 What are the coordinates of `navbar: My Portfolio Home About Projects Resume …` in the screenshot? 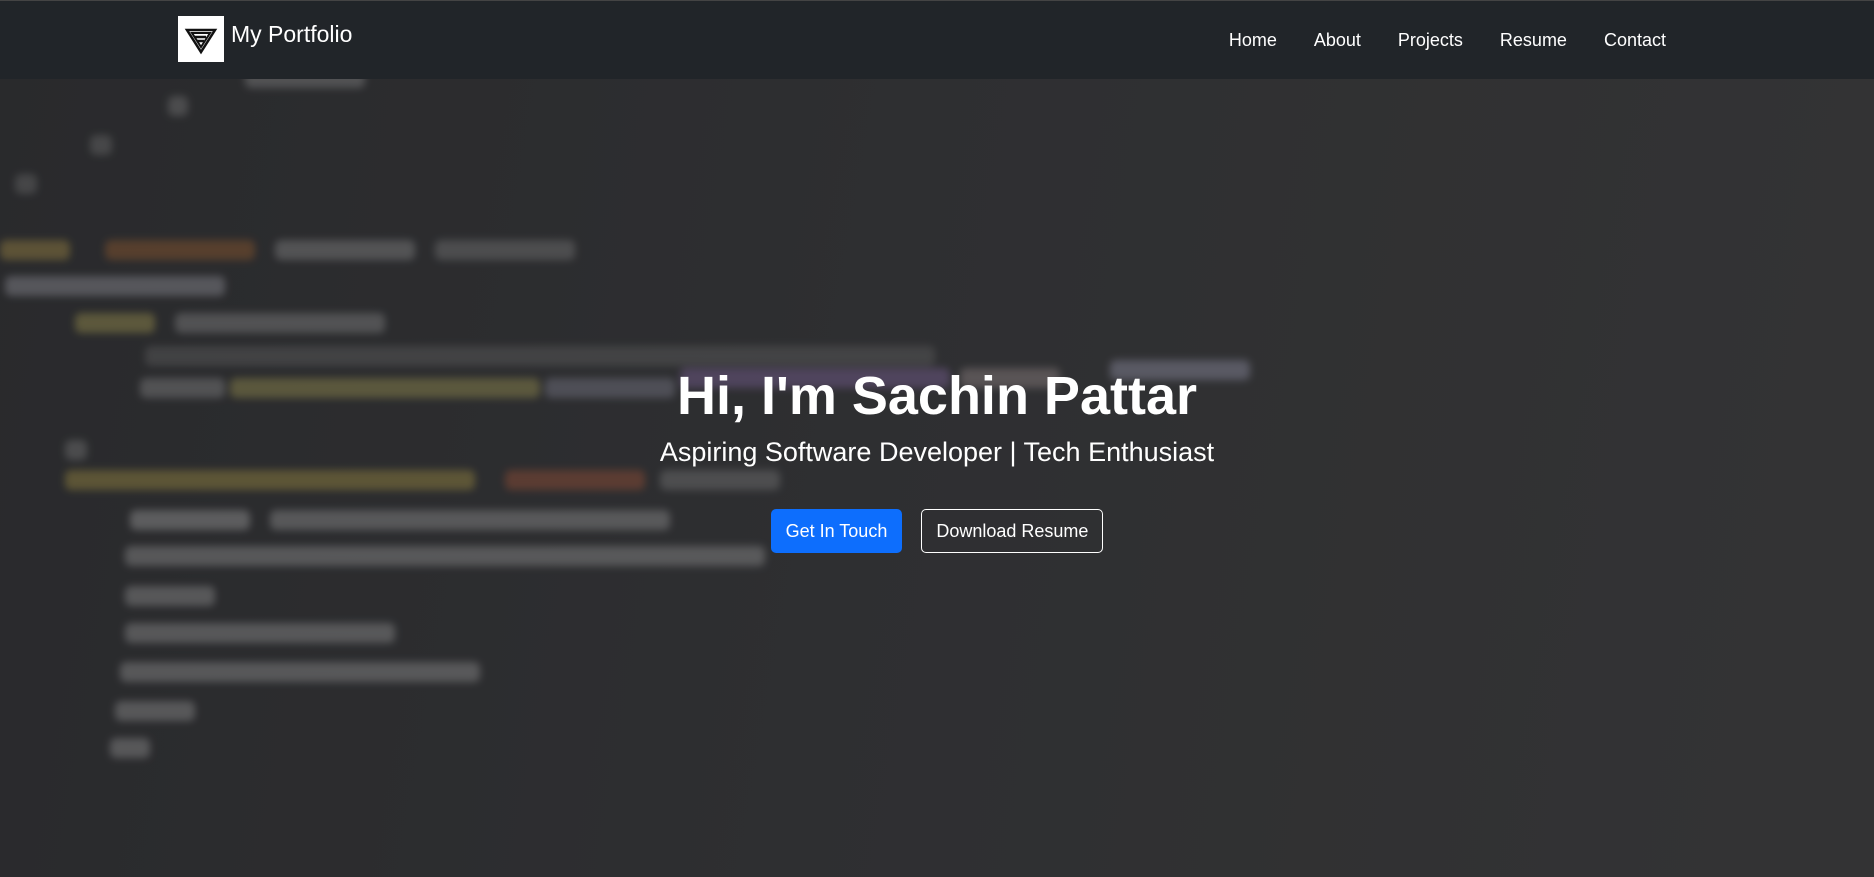 It's located at (937, 39).